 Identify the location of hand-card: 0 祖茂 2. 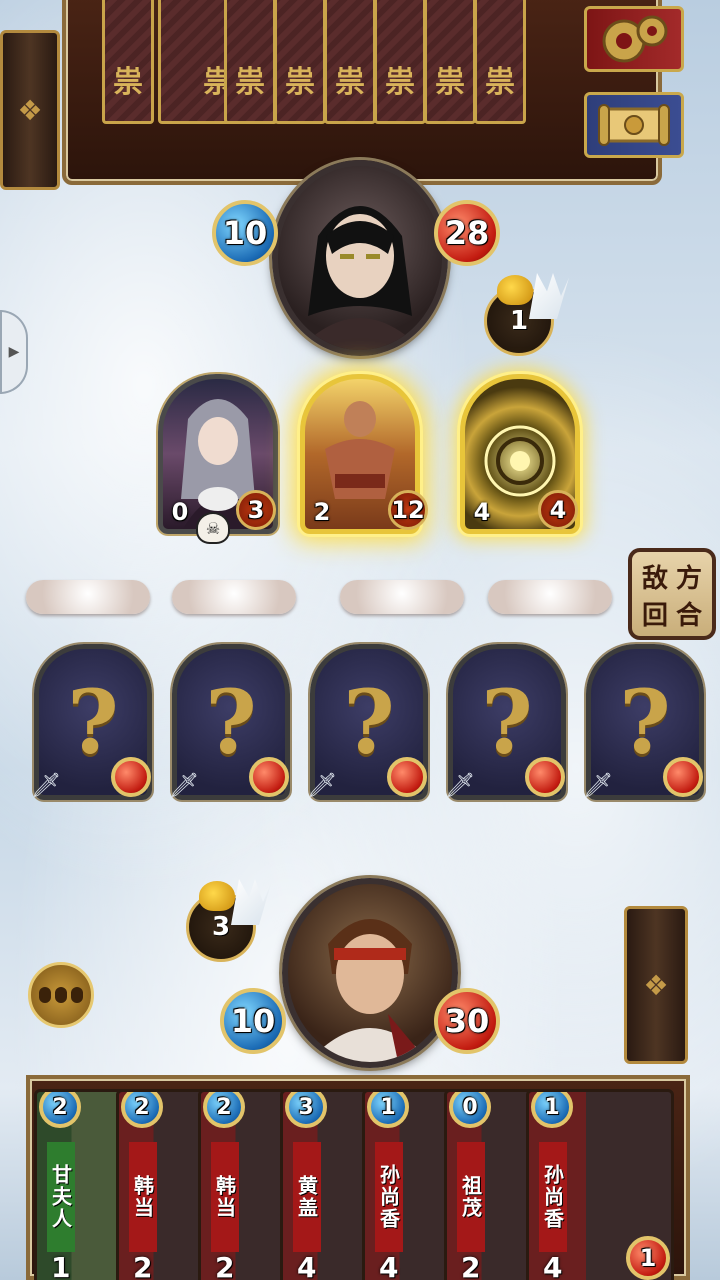
(490, 1184).